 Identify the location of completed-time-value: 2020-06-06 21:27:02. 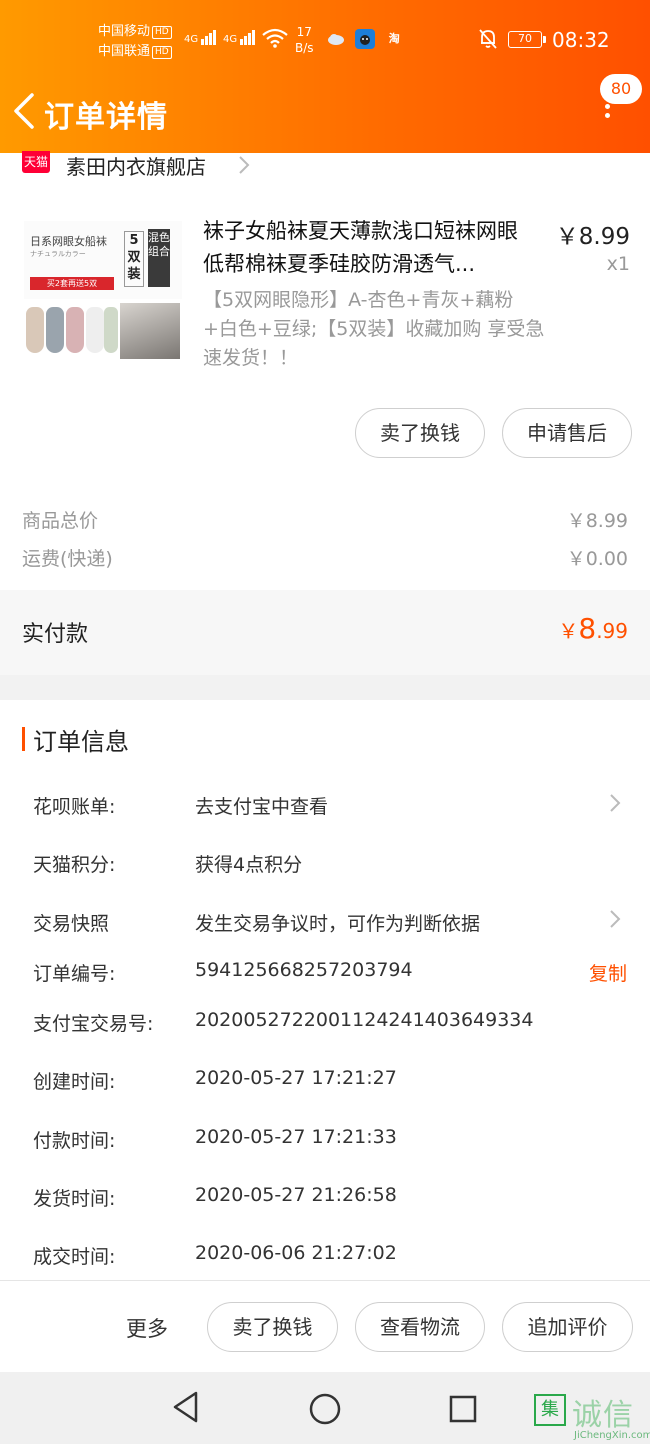
(296, 1253).